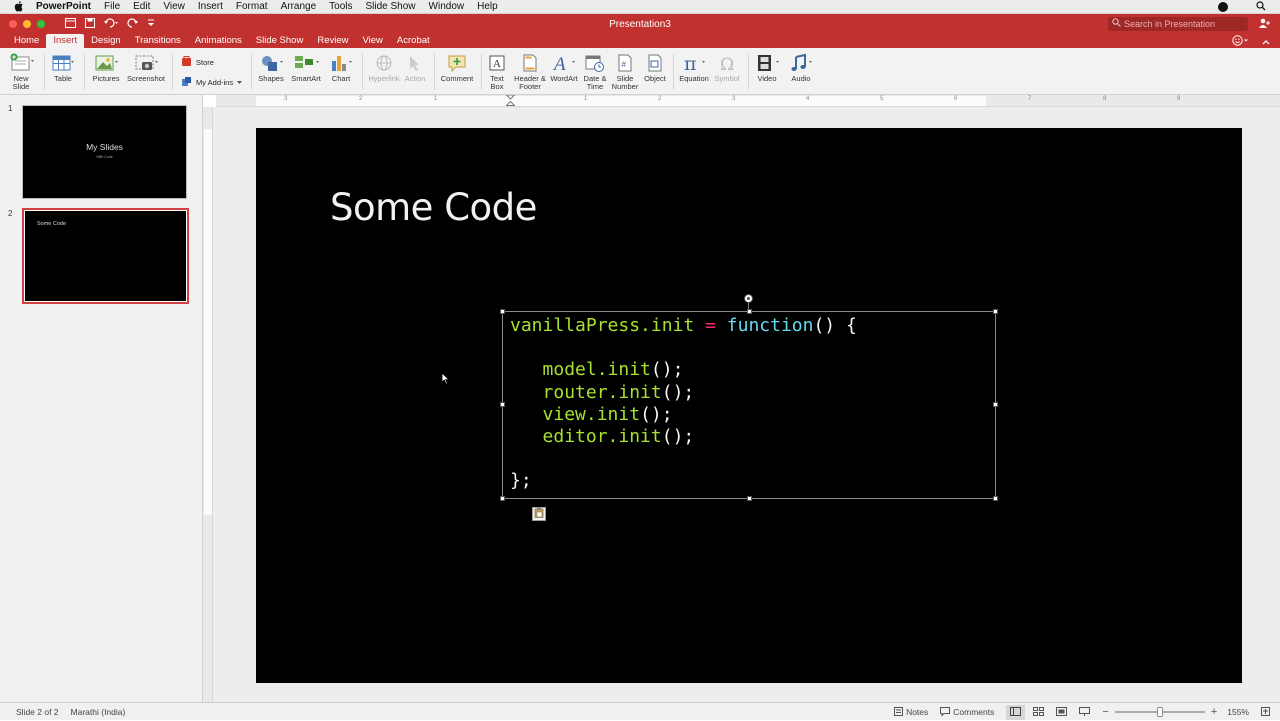 The width and height of the screenshot is (1280, 721). I want to click on code-punctuation: ();, so click(667, 370).